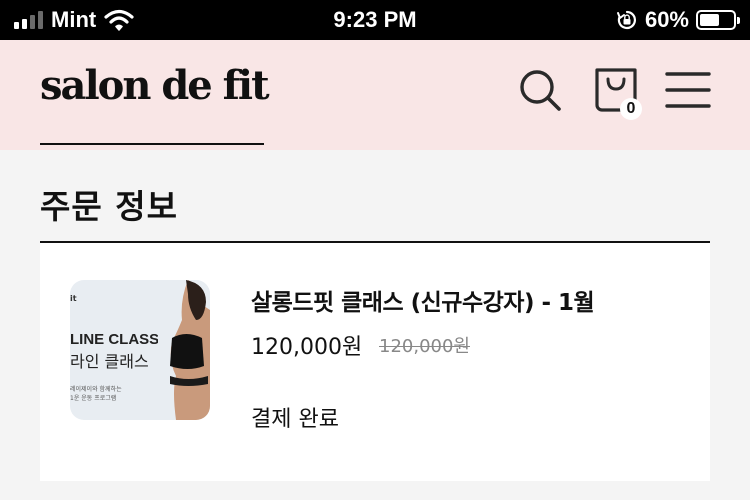 This screenshot has width=750, height=500. Describe the element at coordinates (73, 298) in the screenshot. I see `thumbnail-brand-text: it` at that location.